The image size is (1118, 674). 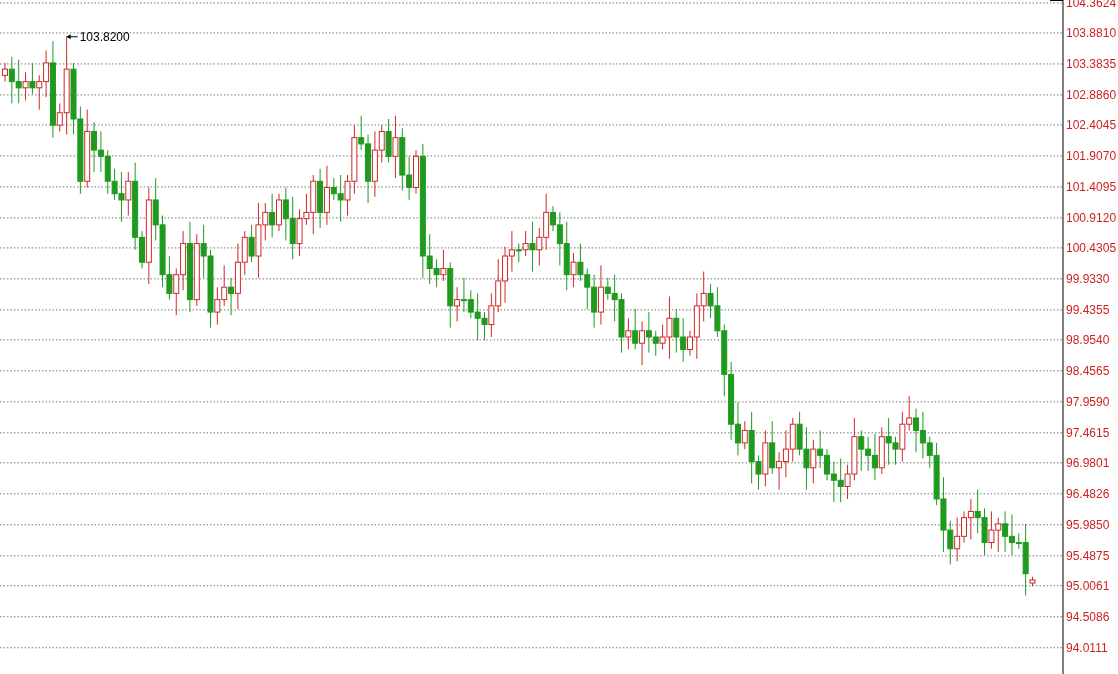 I want to click on axis-label: 97.4615, so click(x=1088, y=432).